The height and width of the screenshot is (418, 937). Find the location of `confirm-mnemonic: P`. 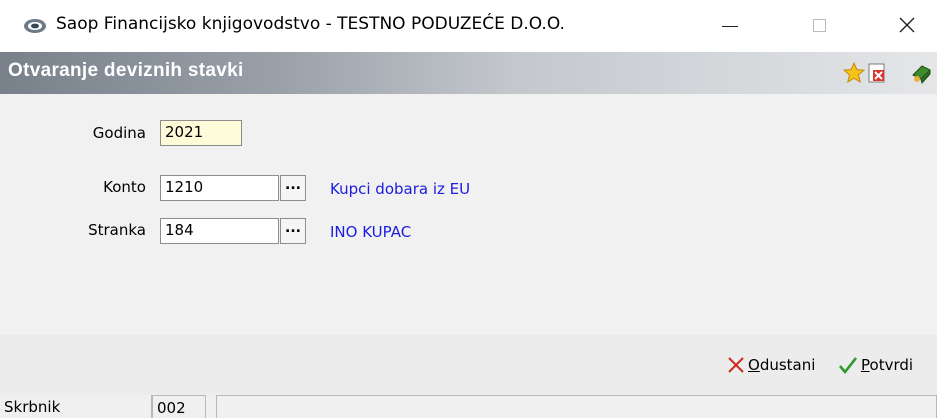

confirm-mnemonic: P is located at coordinates (865, 365).